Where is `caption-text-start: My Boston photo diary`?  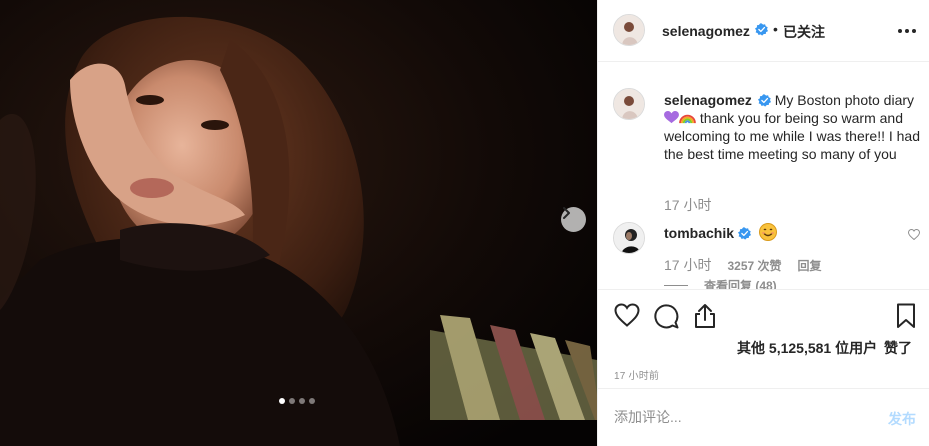
caption-text-start: My Boston photo diary is located at coordinates (844, 100).